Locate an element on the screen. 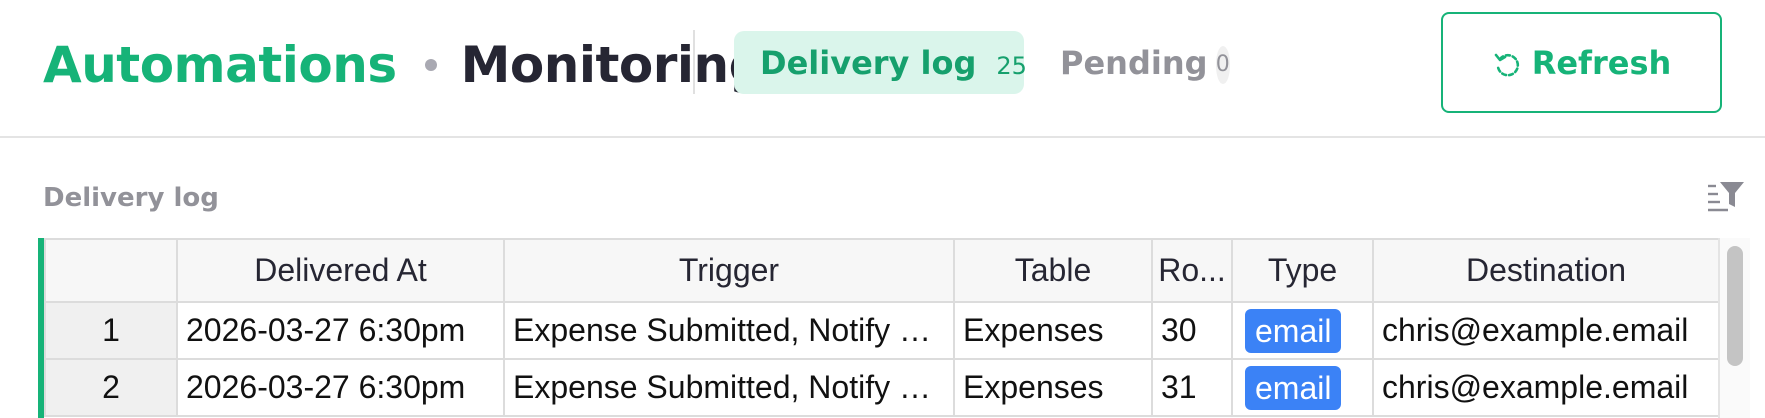  breadcrumb-separator-dot is located at coordinates (430, 65).